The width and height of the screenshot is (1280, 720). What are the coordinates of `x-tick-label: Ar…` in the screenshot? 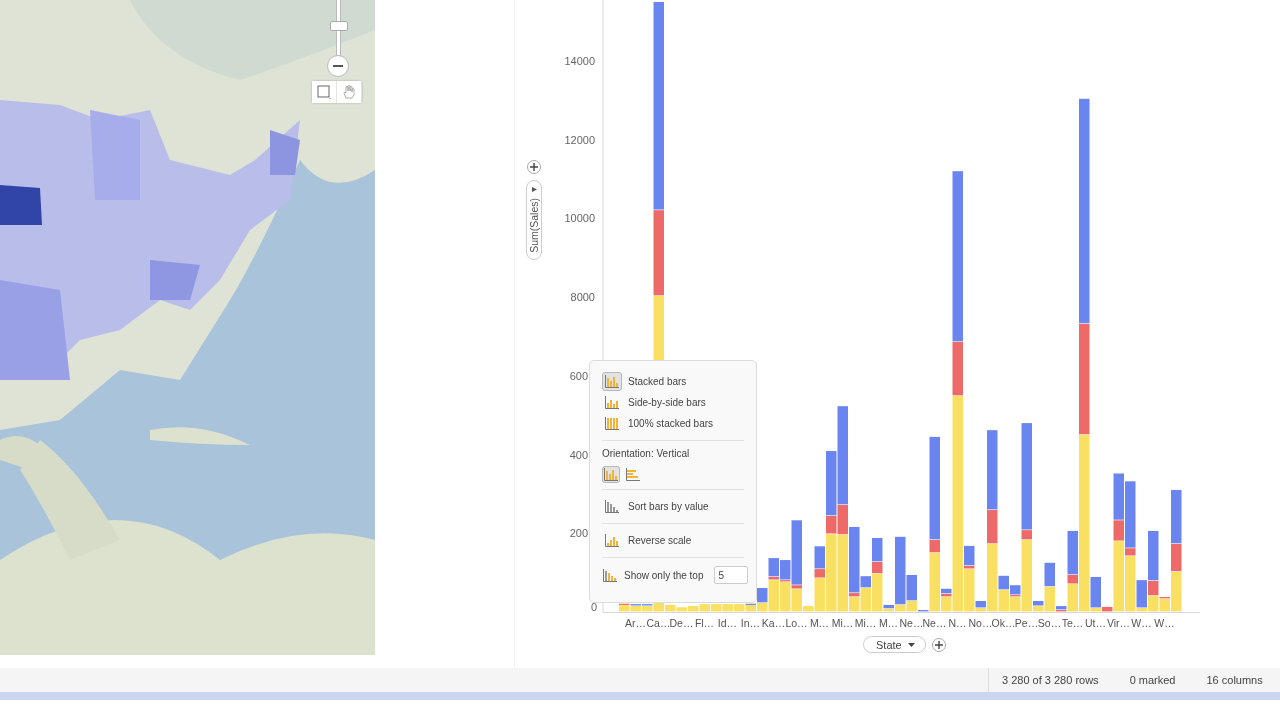 It's located at (635, 623).